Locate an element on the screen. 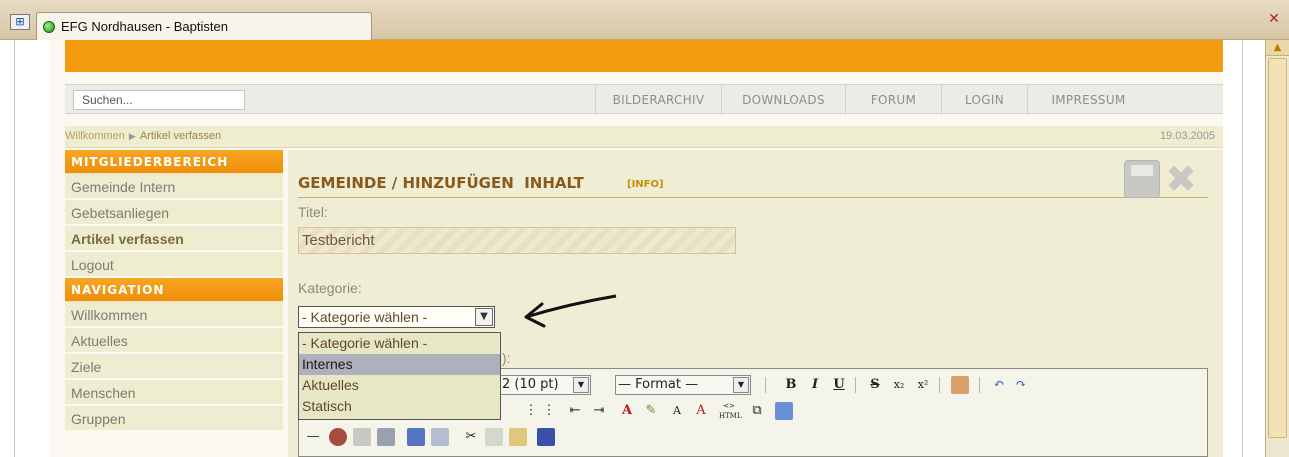 This screenshot has width=1289, height=457. cut-icon: ✂ is located at coordinates (471, 437).